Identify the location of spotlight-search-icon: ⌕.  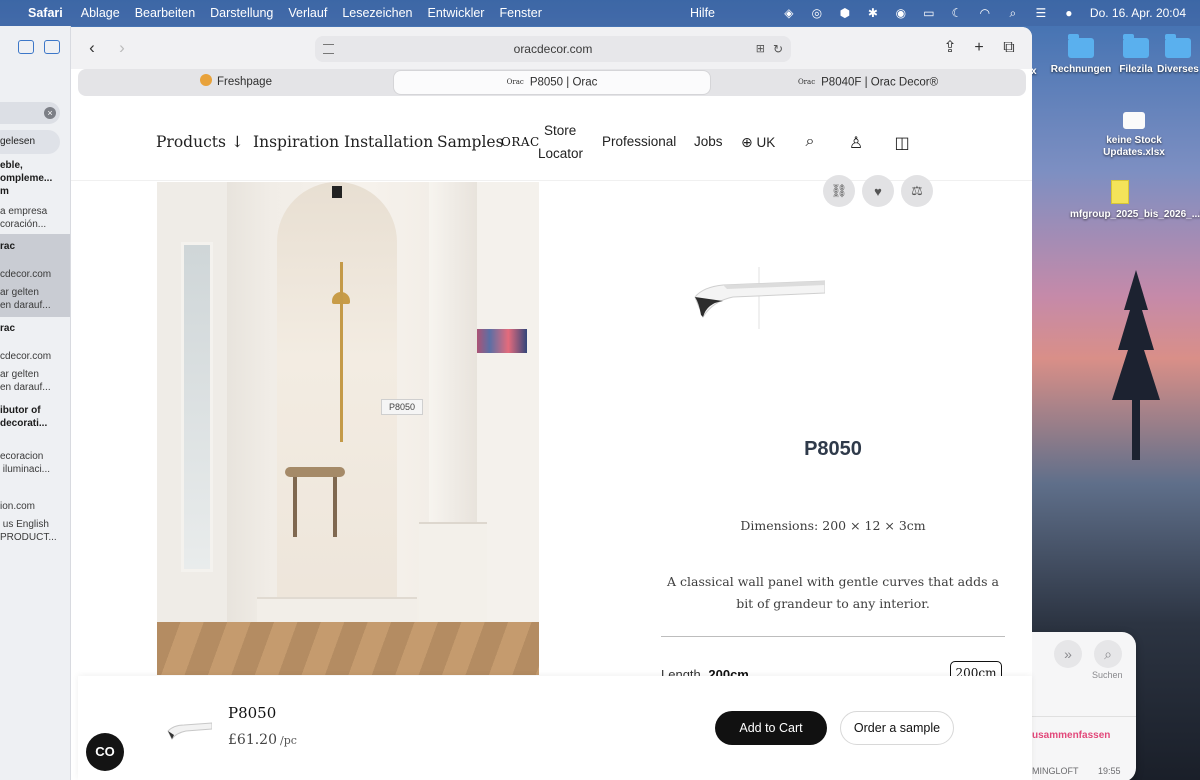
(1013, 13).